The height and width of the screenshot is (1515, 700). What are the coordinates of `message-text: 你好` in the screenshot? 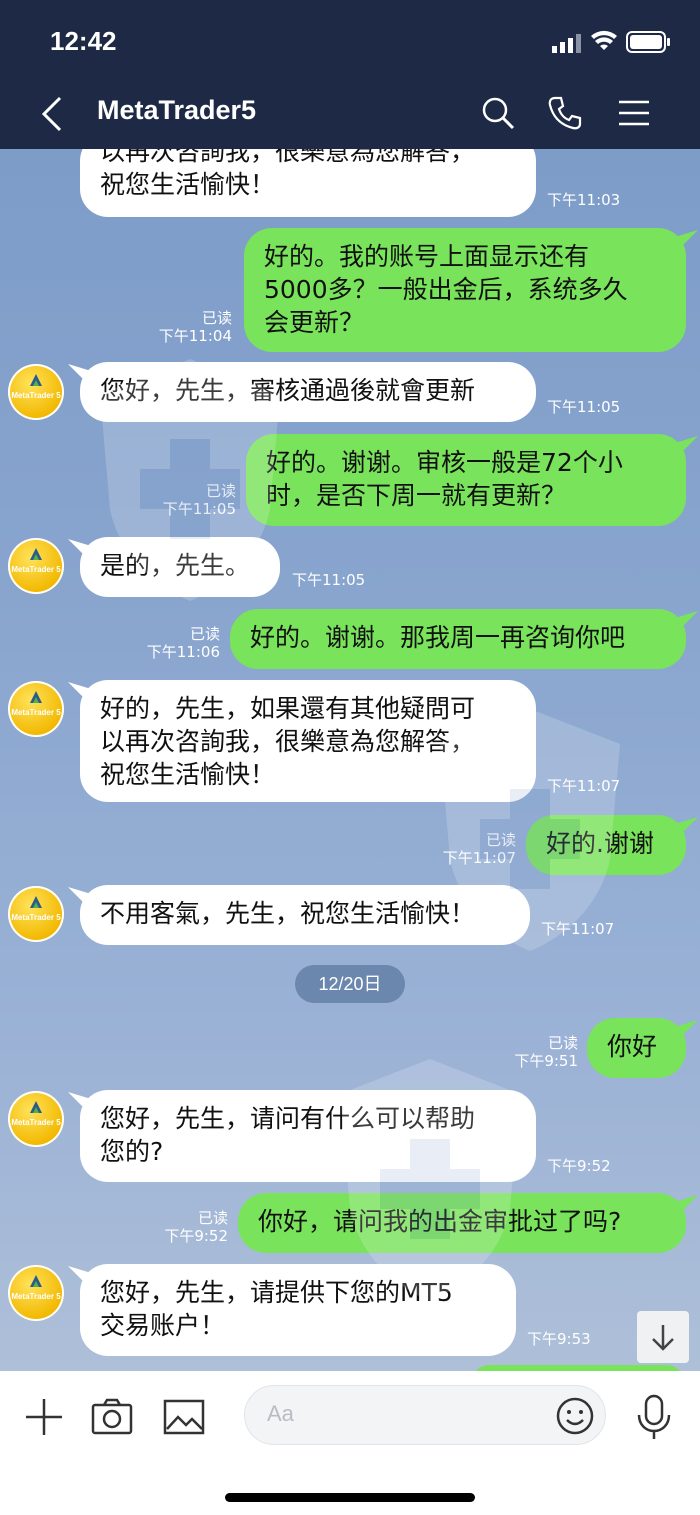 It's located at (632, 1046).